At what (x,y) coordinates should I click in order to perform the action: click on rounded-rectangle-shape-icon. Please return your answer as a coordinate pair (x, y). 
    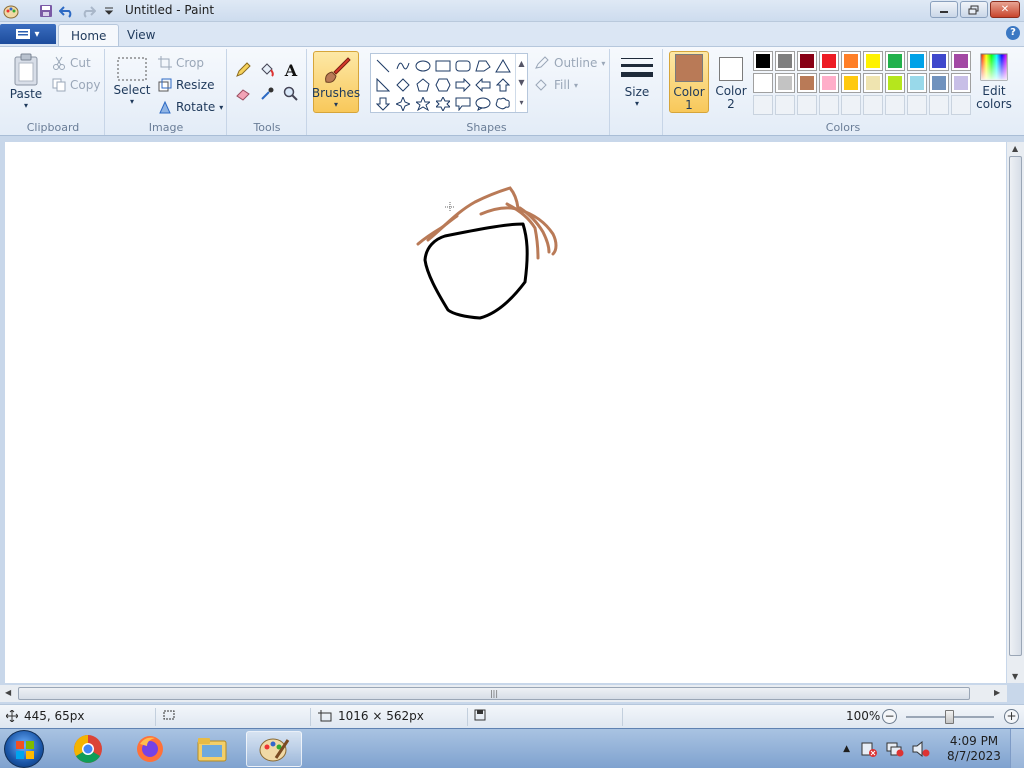
    Looking at the image, I should click on (463, 65).